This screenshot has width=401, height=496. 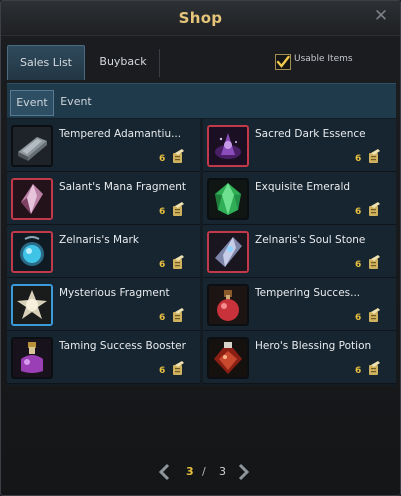 What do you see at coordinates (32, 199) in the screenshot?
I see `mana-fragment-icon` at bounding box center [32, 199].